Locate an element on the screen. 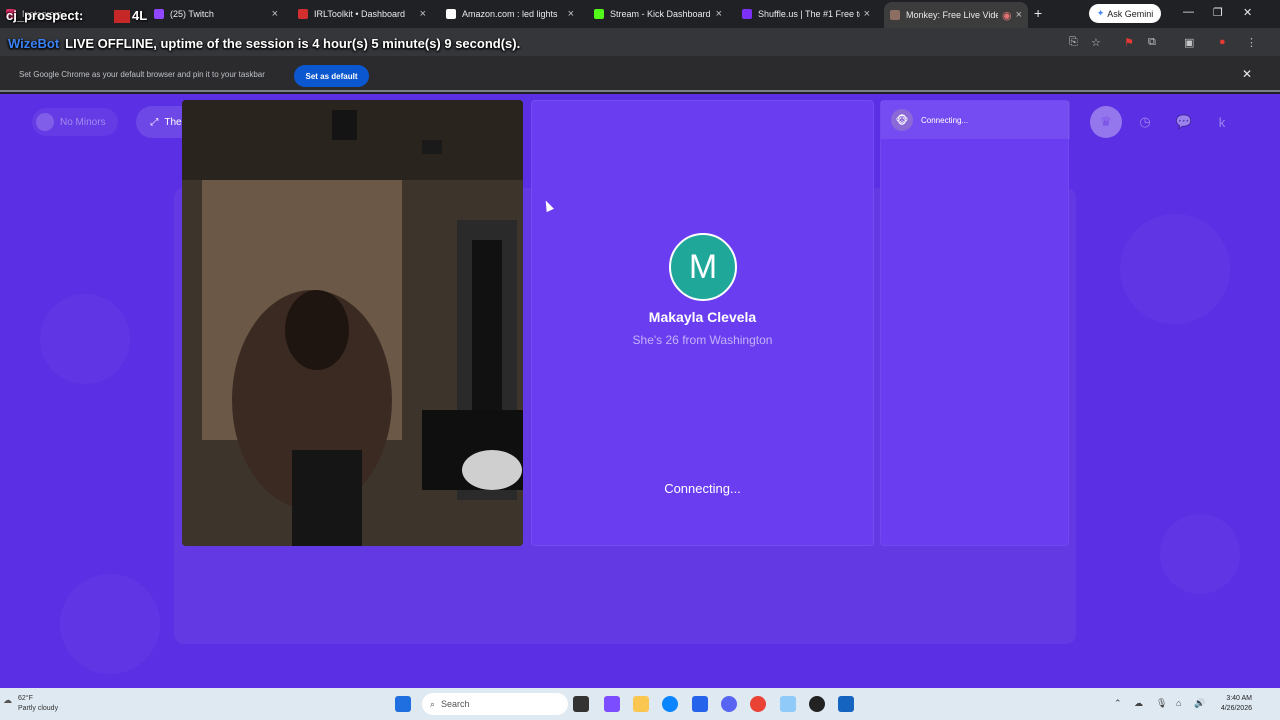 This screenshot has width=1280, height=720. profile-avatar-icon: ● is located at coordinates (1222, 42).